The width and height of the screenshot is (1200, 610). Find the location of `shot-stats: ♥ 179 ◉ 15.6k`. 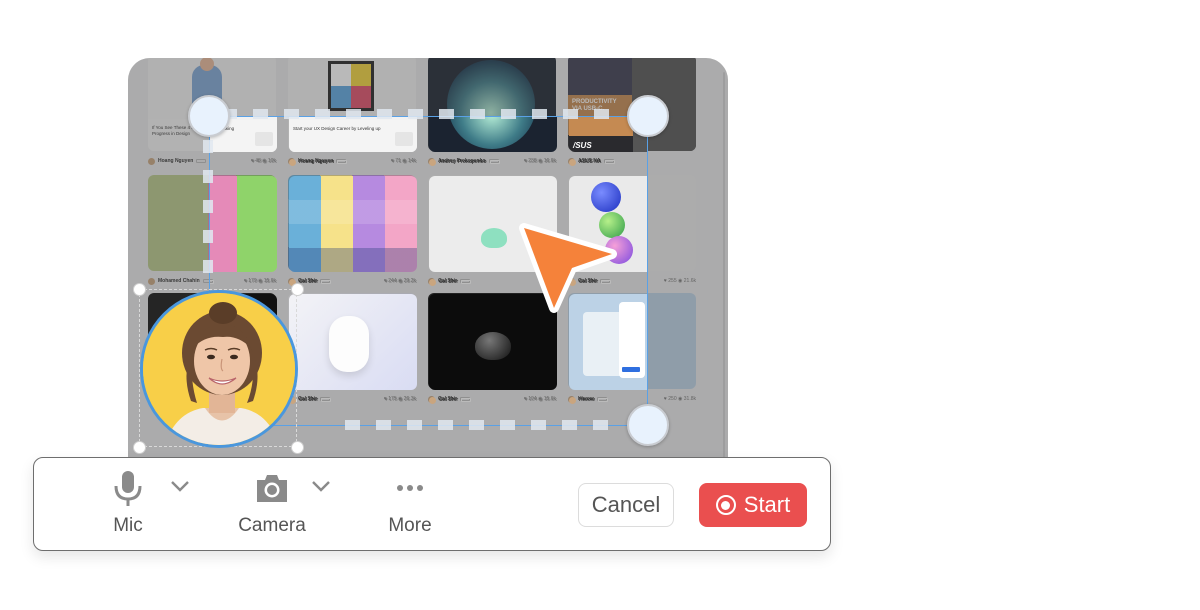

shot-stats: ♥ 179 ◉ 15.6k is located at coordinates (260, 282).